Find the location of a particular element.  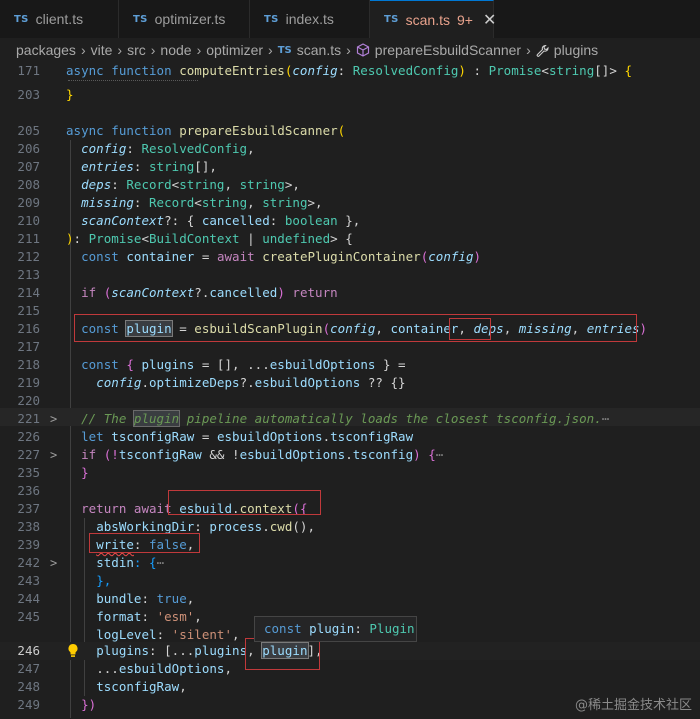

tab-label: index.ts is located at coordinates (309, 19).